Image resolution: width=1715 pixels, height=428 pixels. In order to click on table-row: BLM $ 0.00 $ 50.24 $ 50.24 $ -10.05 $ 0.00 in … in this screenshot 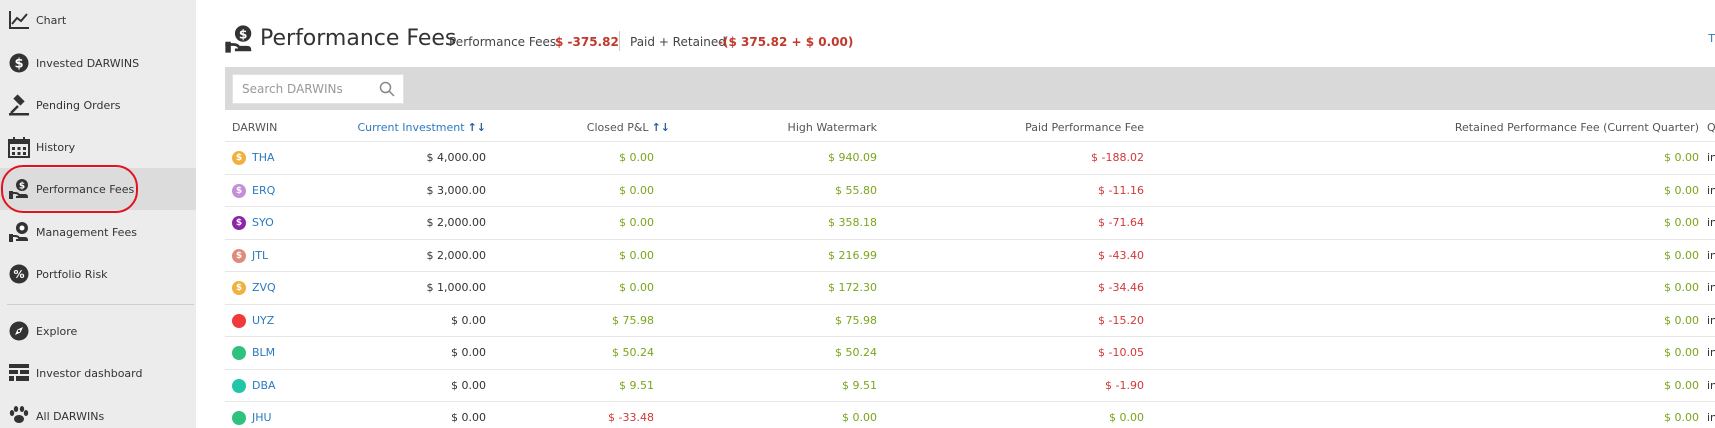, I will do `click(970, 353)`.